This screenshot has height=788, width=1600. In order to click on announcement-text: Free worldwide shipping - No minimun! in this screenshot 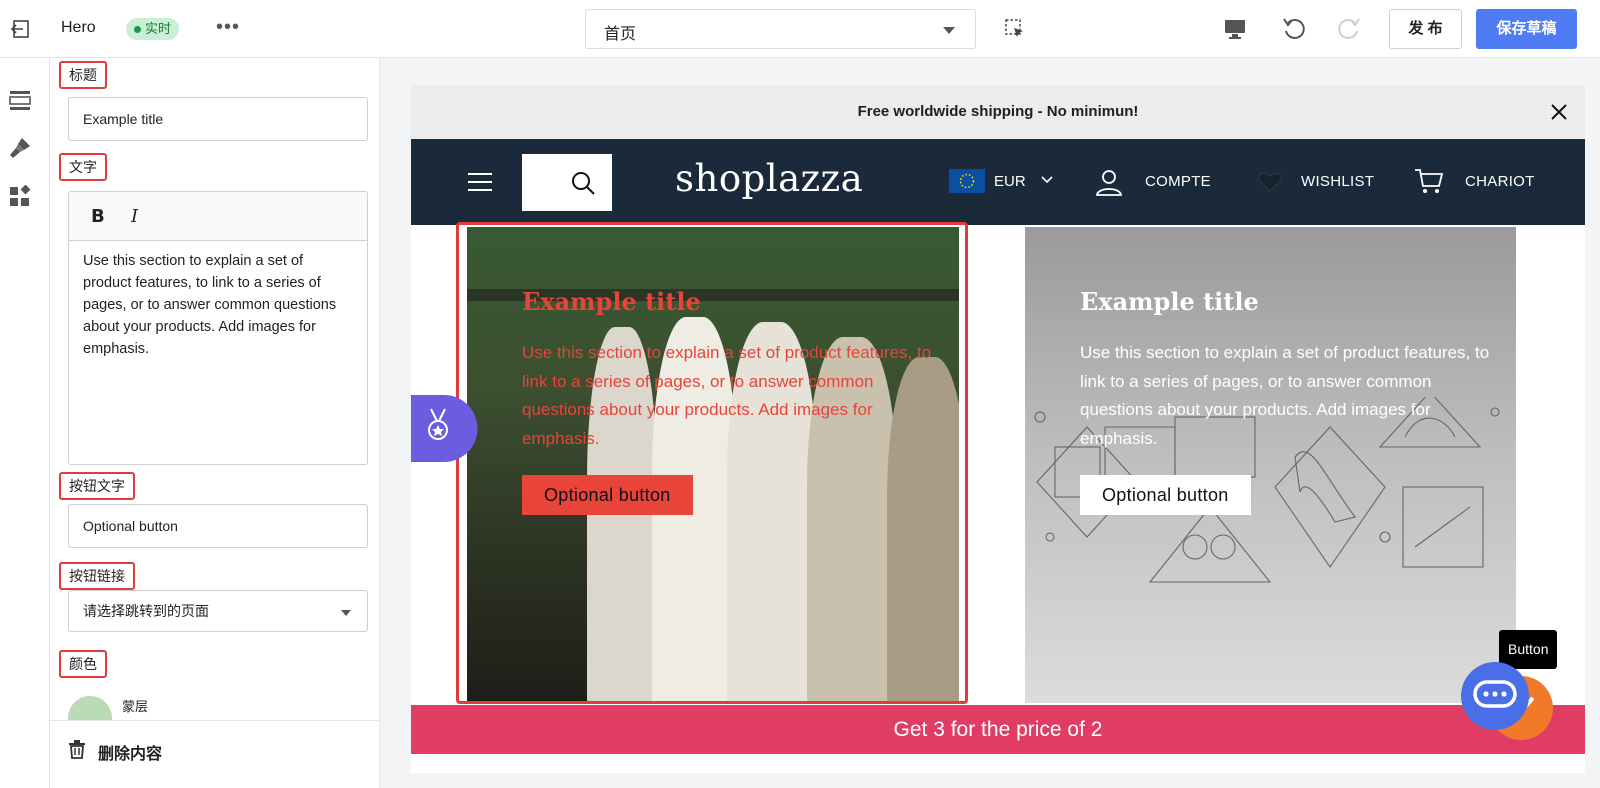, I will do `click(998, 111)`.